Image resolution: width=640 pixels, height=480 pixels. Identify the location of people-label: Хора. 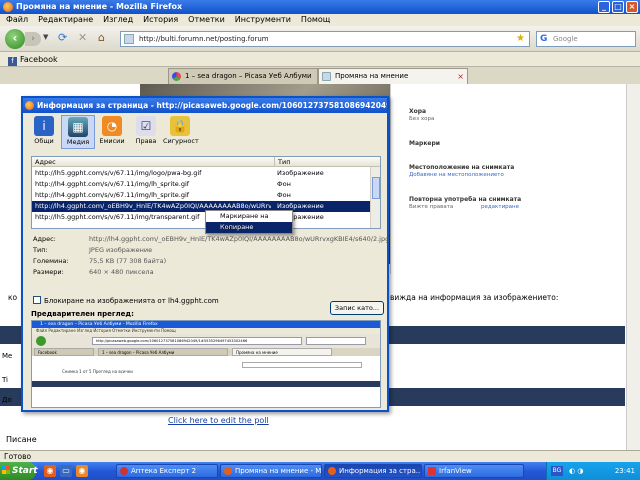
(418, 111).